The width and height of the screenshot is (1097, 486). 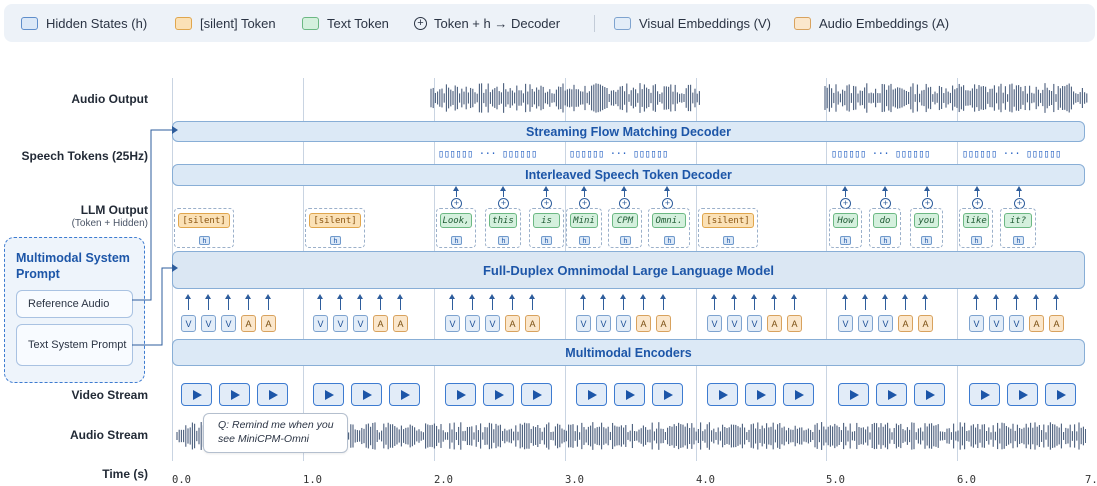 What do you see at coordinates (1018, 220) in the screenshot?
I see `text-token: it?` at bounding box center [1018, 220].